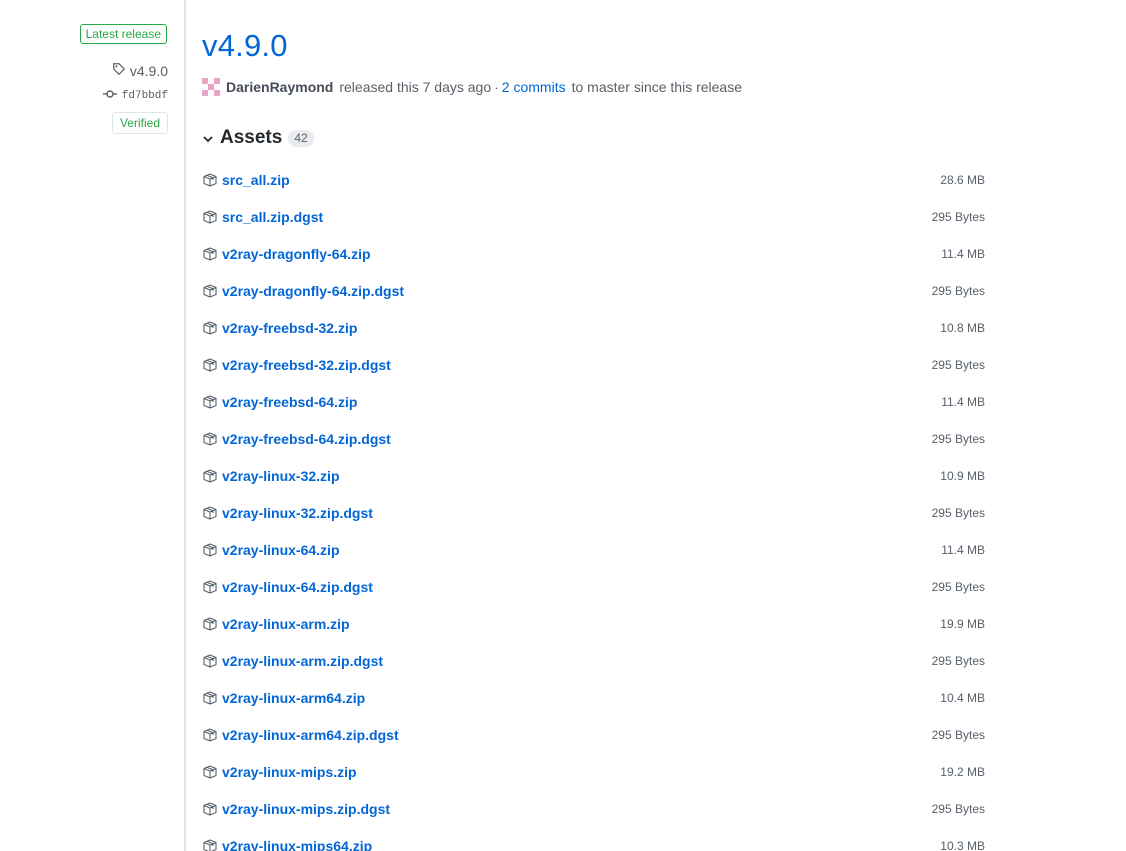  I want to click on asset-name: v2ray-linux-arm64.zip, so click(294, 697).